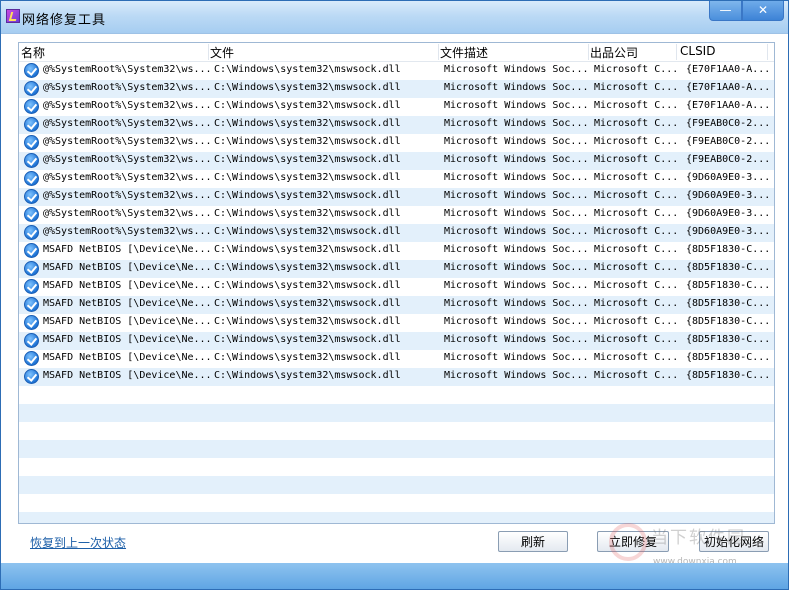 This screenshot has height=590, width=789. I want to click on watermark-logo-icon, so click(628, 542).